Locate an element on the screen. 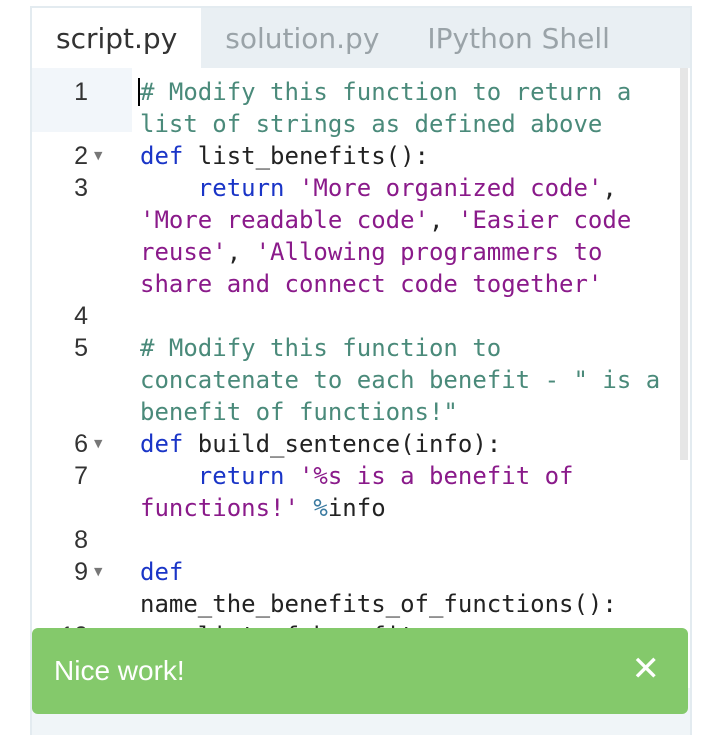 This screenshot has height=735, width=720. line-number: 5 is located at coordinates (81, 348).